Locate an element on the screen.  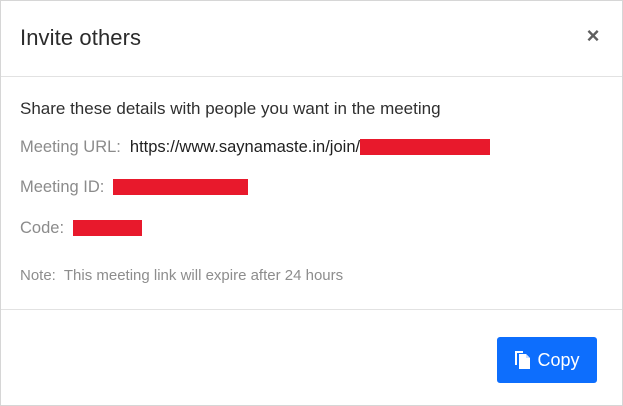
note-label: Note: is located at coordinates (38, 275).